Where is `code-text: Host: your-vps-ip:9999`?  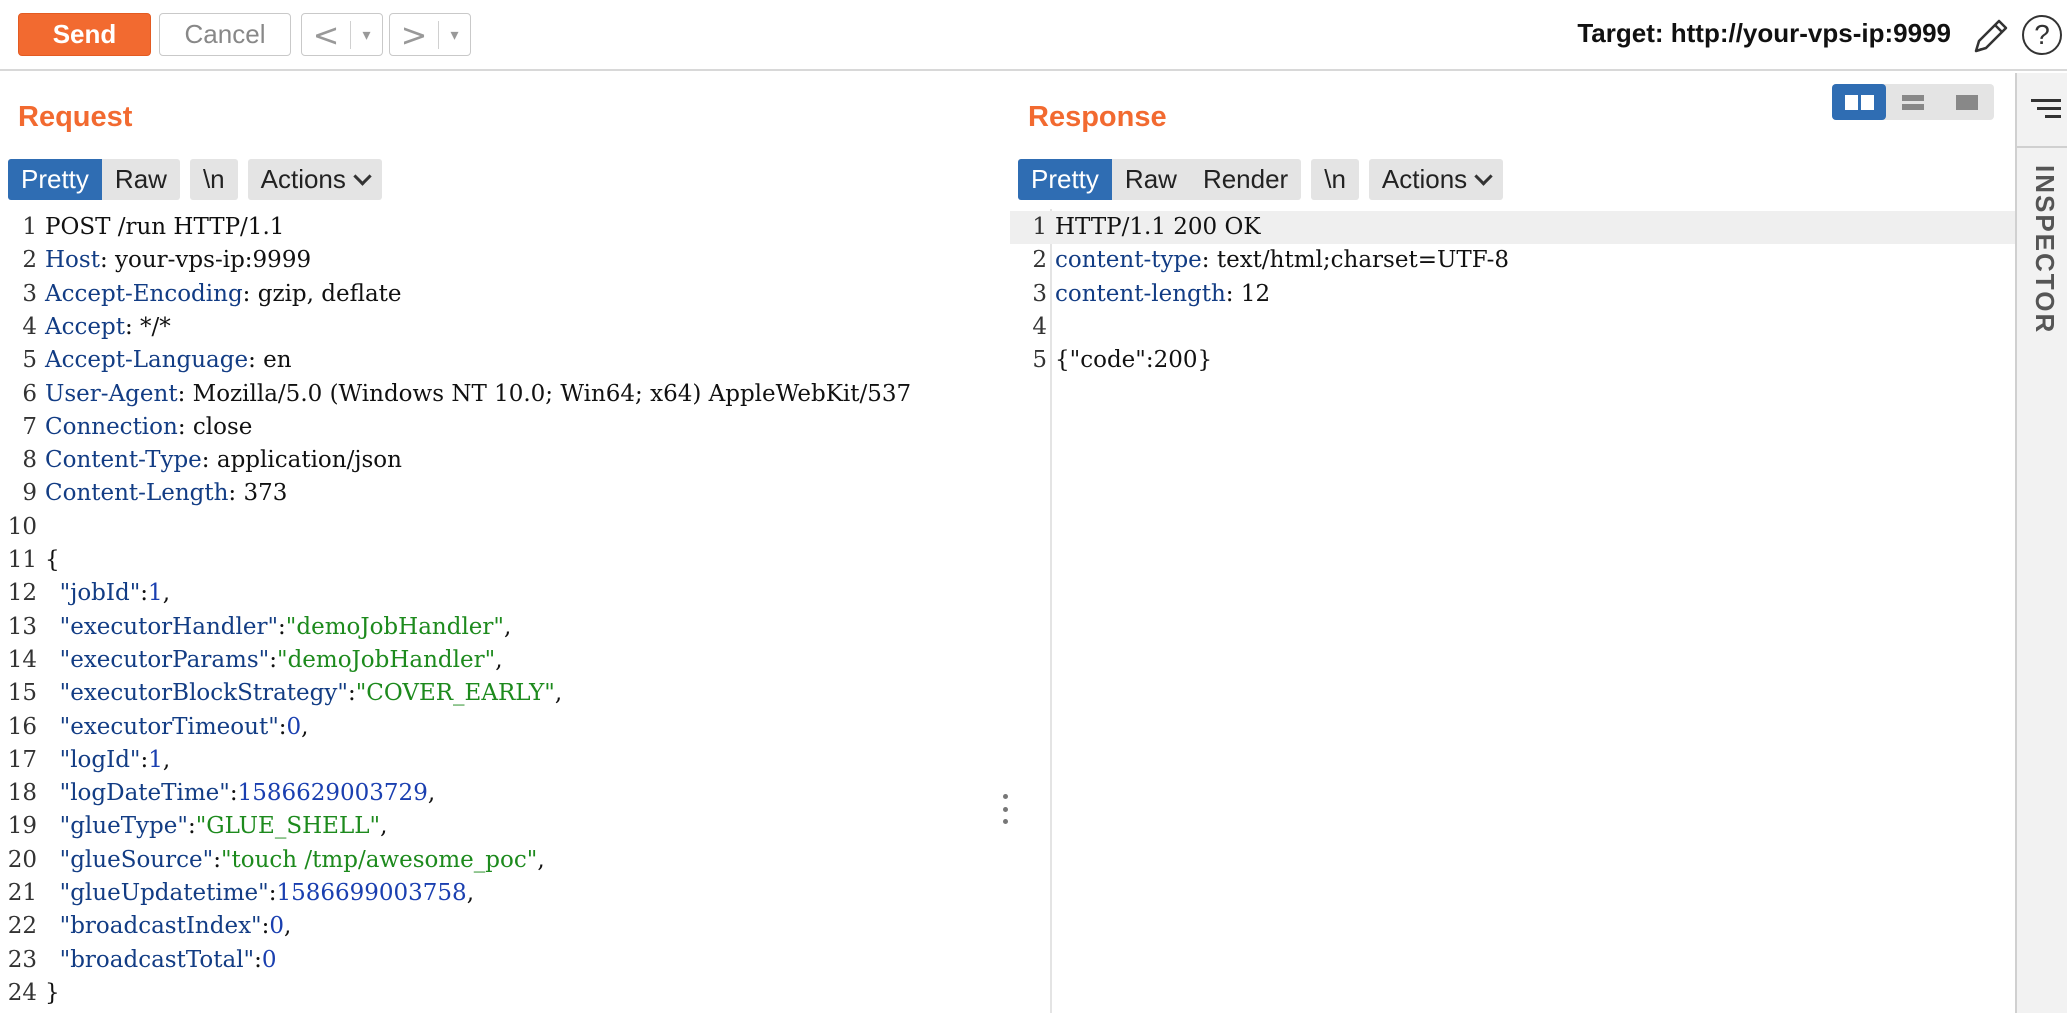
code-text: Host: your-vps-ip:9999 is located at coordinates (178, 260).